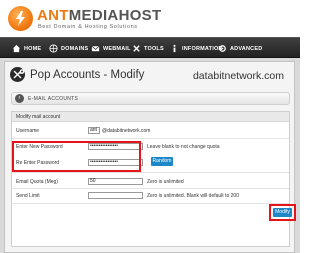  What do you see at coordinates (174, 48) in the screenshot?
I see `info-icon` at bounding box center [174, 48].